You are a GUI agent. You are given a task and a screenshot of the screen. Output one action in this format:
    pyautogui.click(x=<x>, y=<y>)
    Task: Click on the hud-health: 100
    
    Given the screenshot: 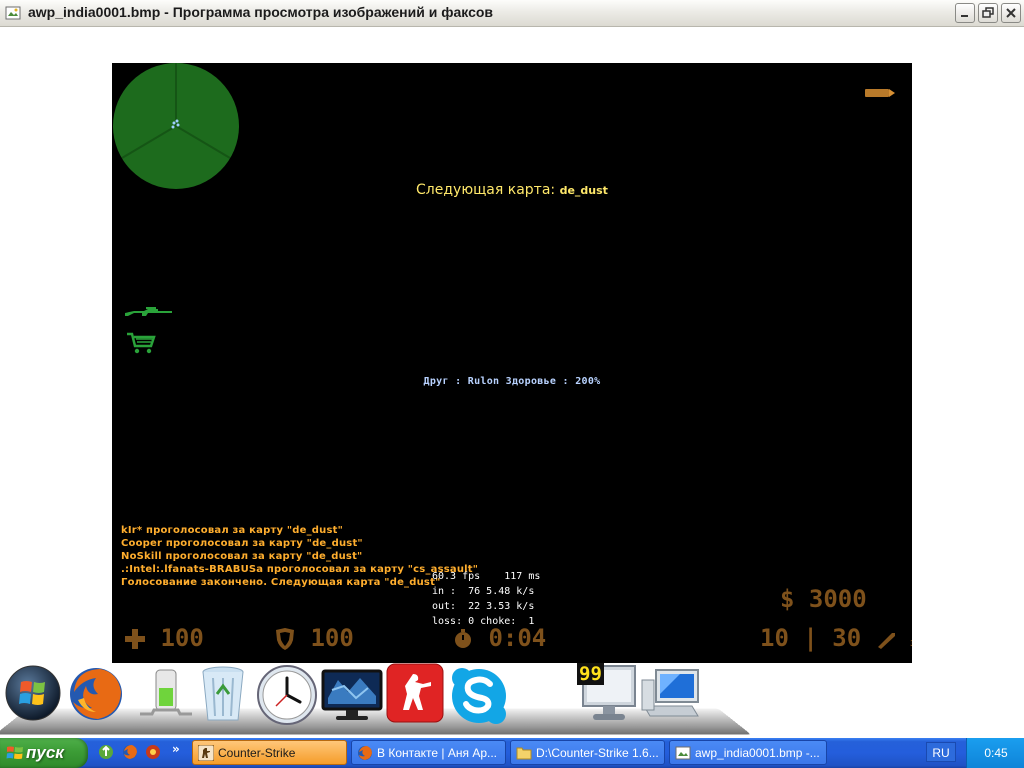 What is the action you would take?
    pyautogui.click(x=164, y=638)
    